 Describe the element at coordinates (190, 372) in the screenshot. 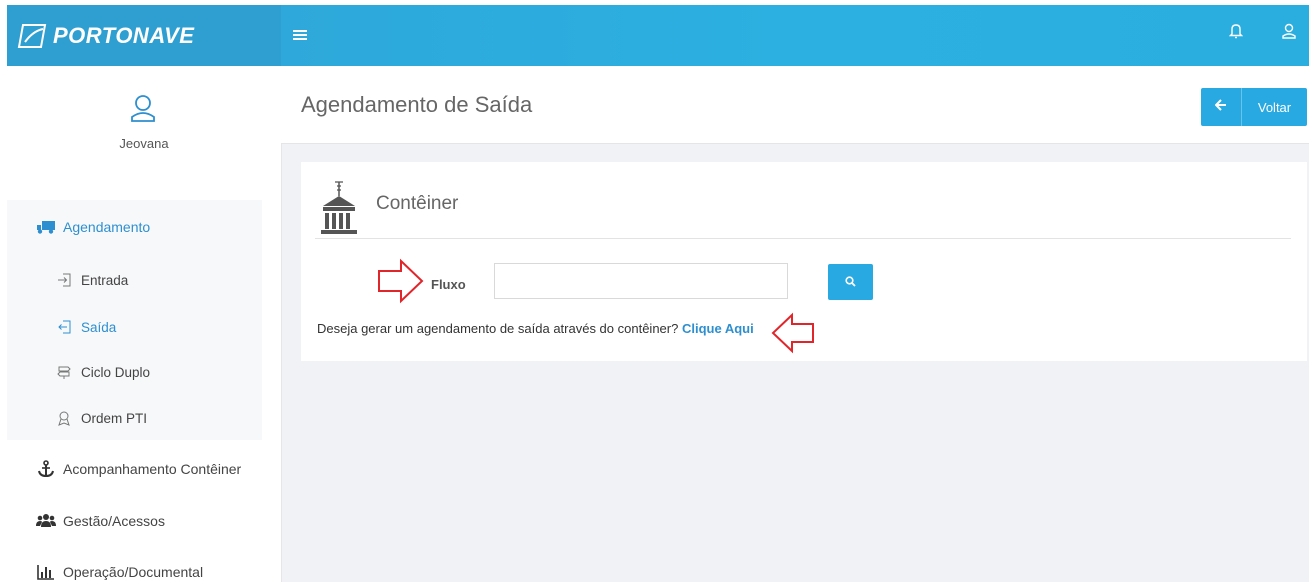

I see `sidebar-item-ciclo-duplo: Ciclo Duplo` at that location.